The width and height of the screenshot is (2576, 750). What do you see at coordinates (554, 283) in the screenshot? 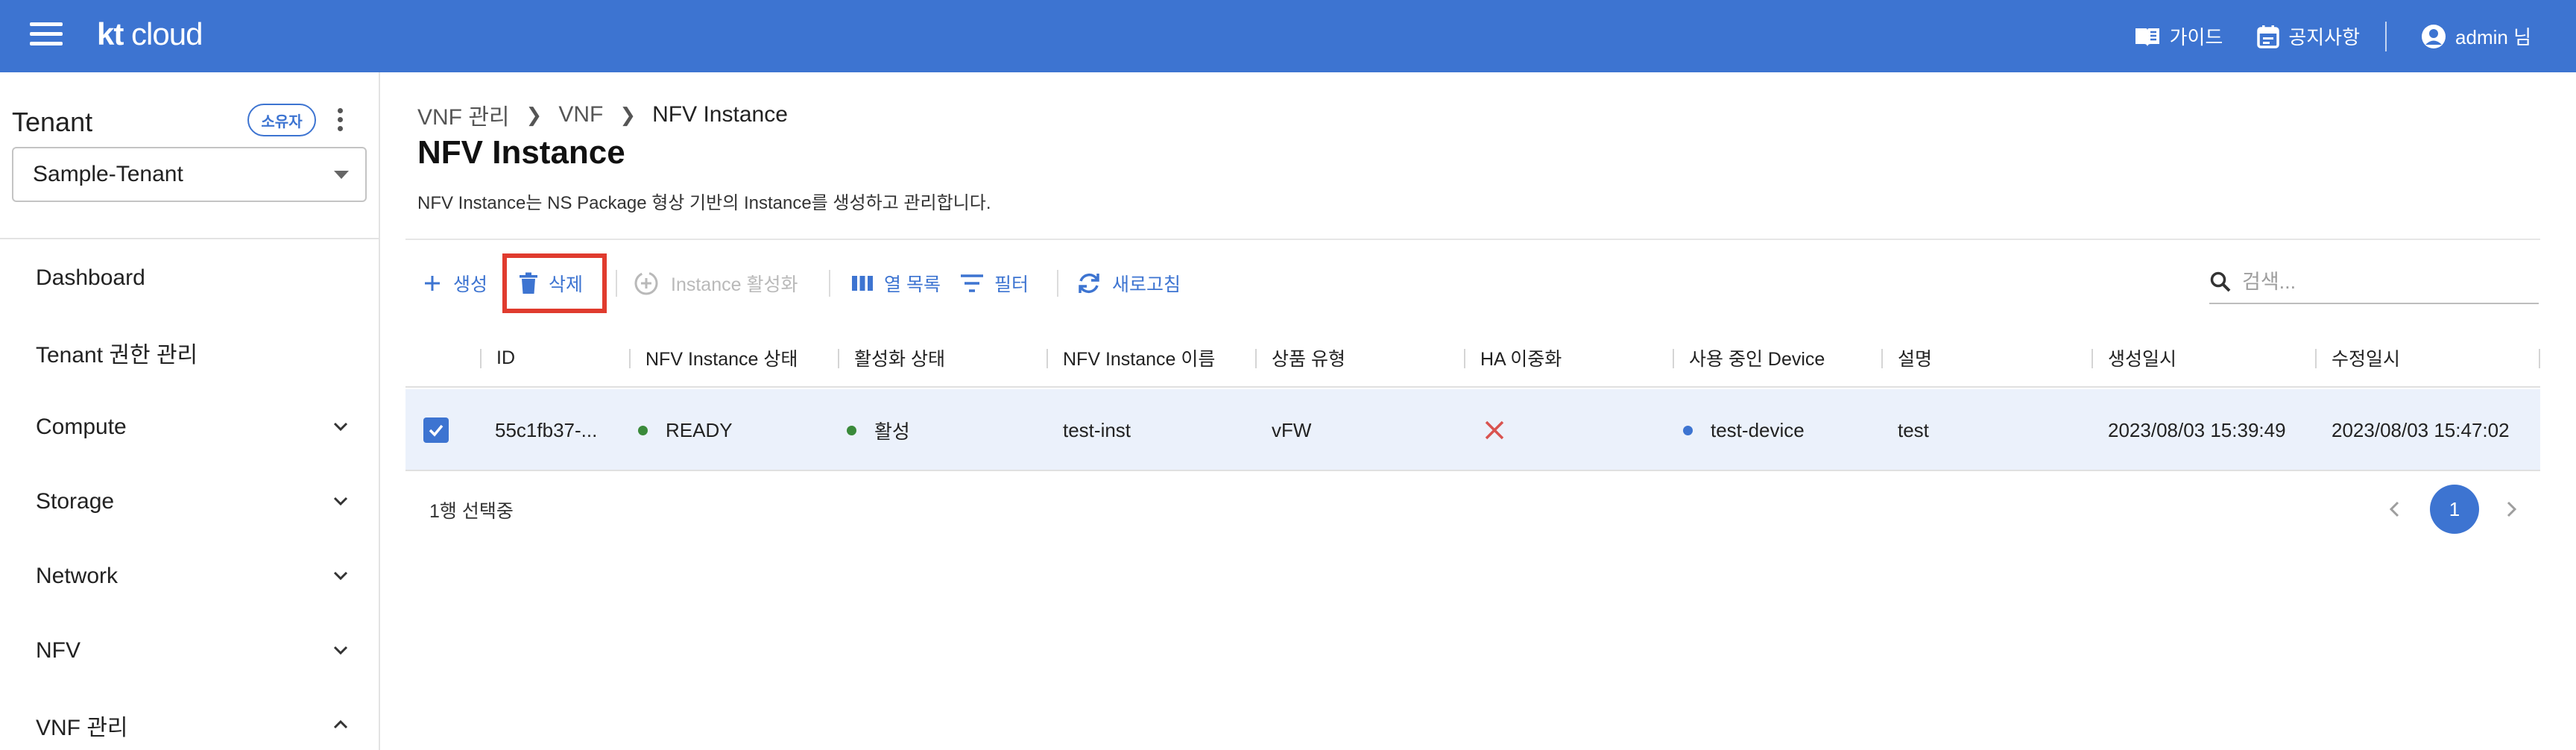
I see `delete-highlight-box` at bounding box center [554, 283].